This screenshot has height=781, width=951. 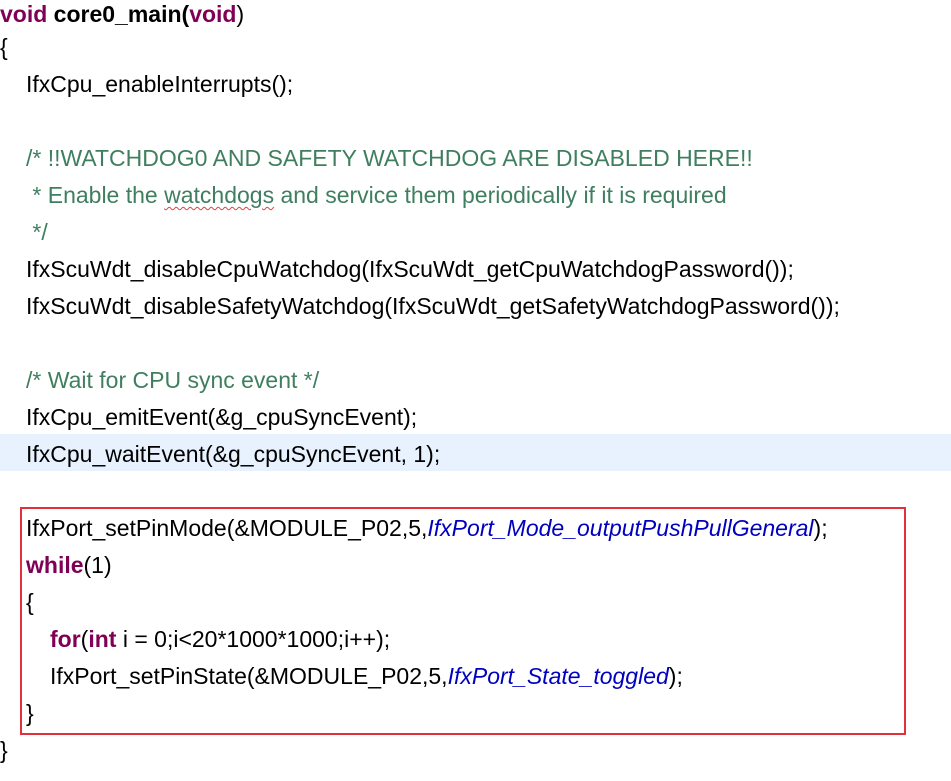 I want to click on wait-event-call: IfxCpu_waitEvent(&g_cpuSyncEvent, 1);, so click(x=233, y=454).